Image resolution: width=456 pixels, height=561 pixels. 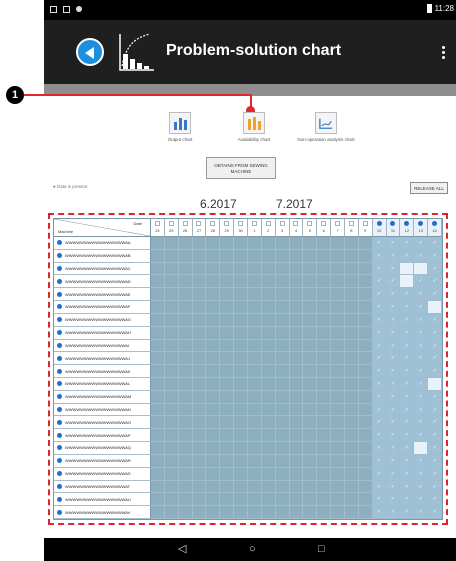 What do you see at coordinates (185, 228) in the screenshot?
I see `day-header-26: 26` at bounding box center [185, 228].